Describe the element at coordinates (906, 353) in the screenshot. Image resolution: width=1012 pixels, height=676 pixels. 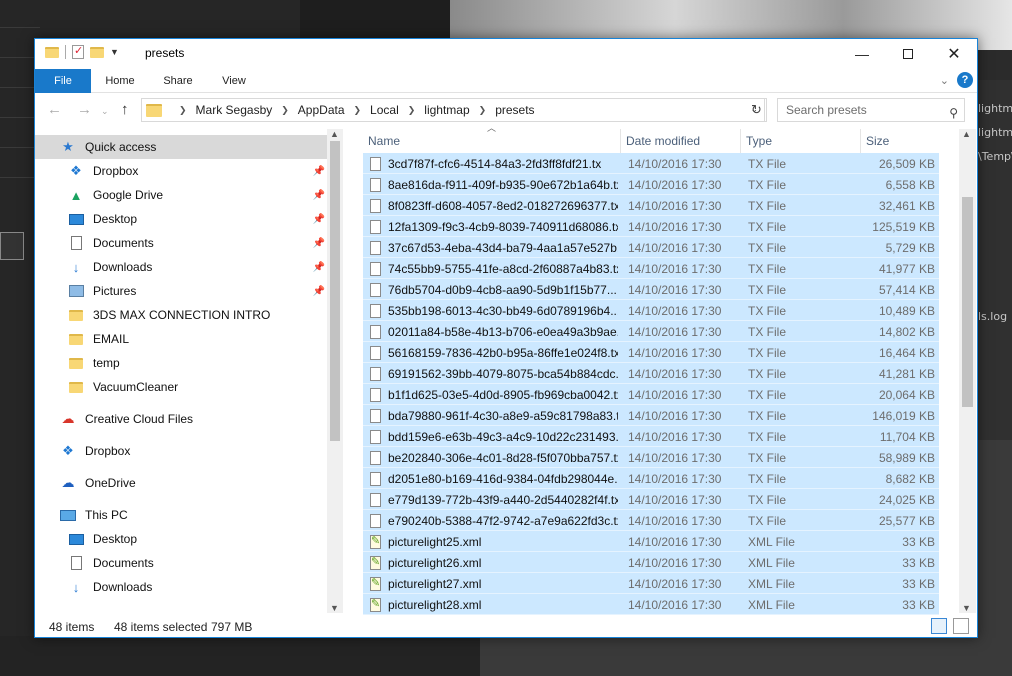
I see `file-size: 16,464 KB` at that location.